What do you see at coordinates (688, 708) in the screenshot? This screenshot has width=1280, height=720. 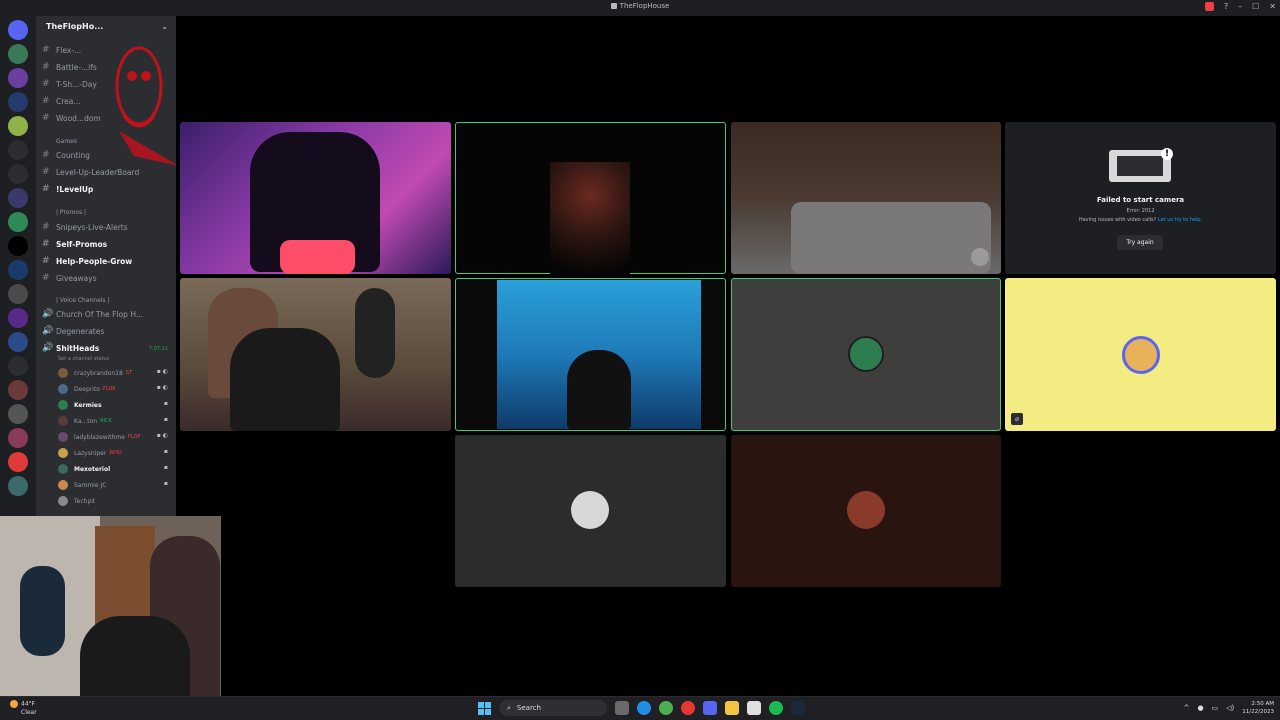 I see `app-icon` at bounding box center [688, 708].